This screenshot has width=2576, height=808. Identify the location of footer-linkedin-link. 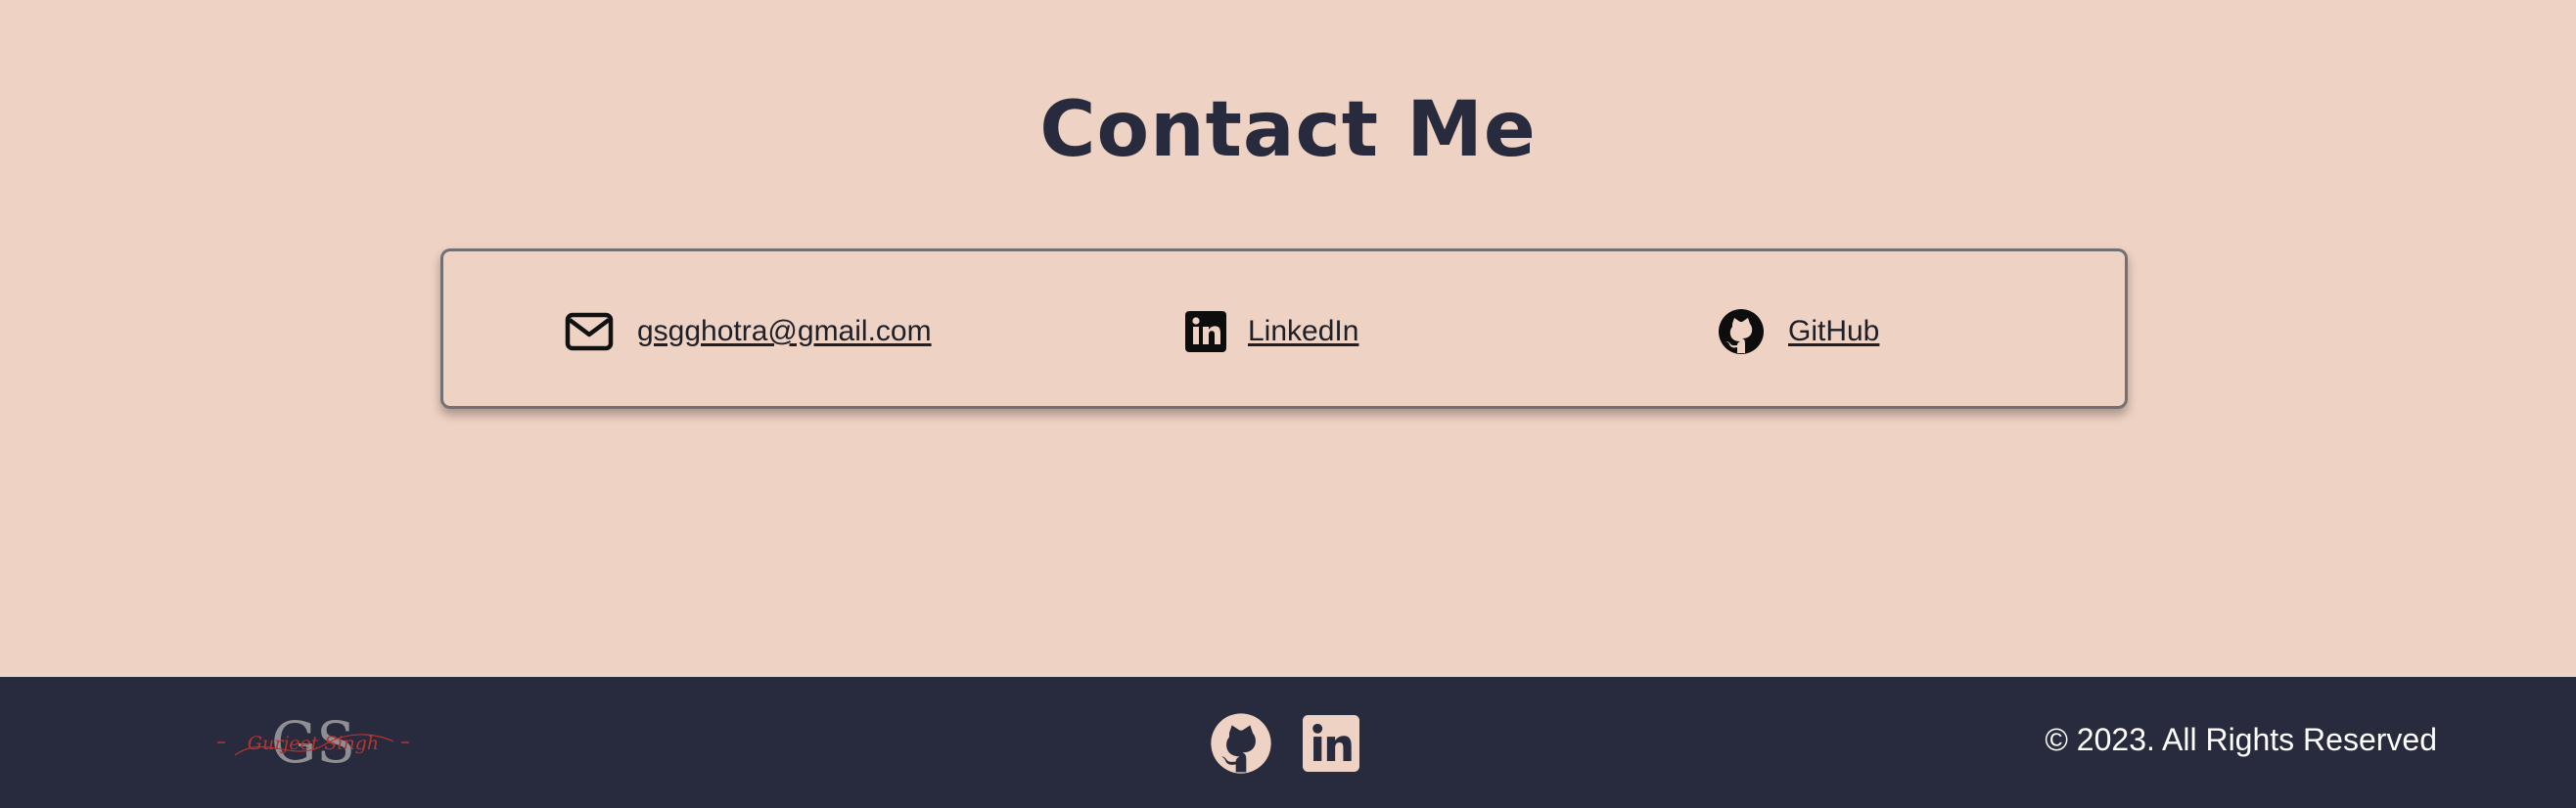
(1331, 743).